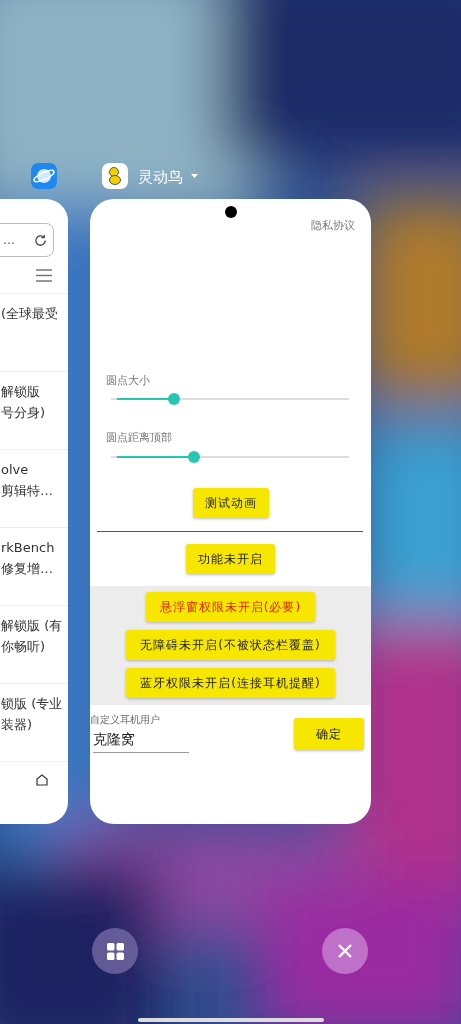 The height and width of the screenshot is (1024, 461). Describe the element at coordinates (115, 176) in the screenshot. I see `chick-icon` at that location.